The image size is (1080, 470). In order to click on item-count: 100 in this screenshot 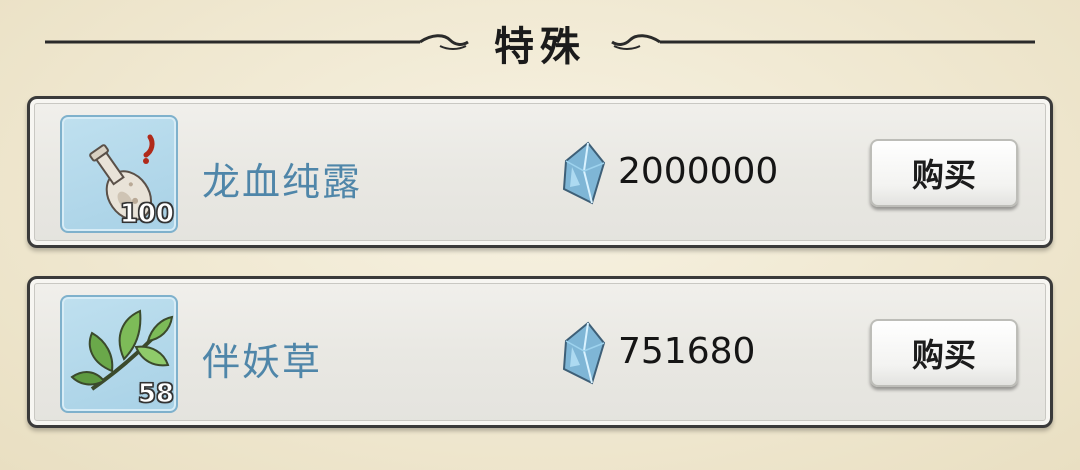, I will do `click(146, 214)`.